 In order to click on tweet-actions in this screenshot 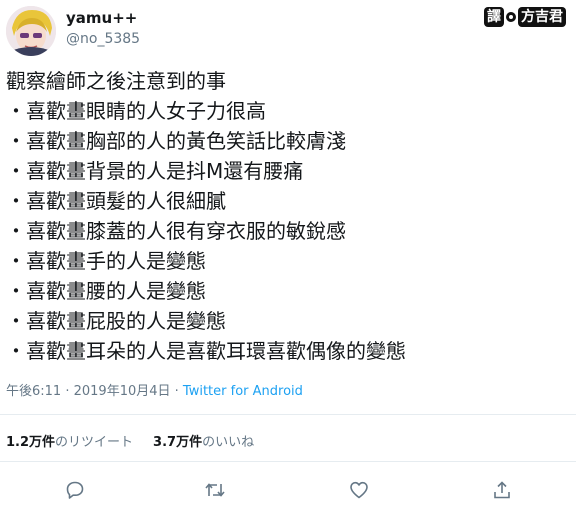, I will do `click(288, 490)`.